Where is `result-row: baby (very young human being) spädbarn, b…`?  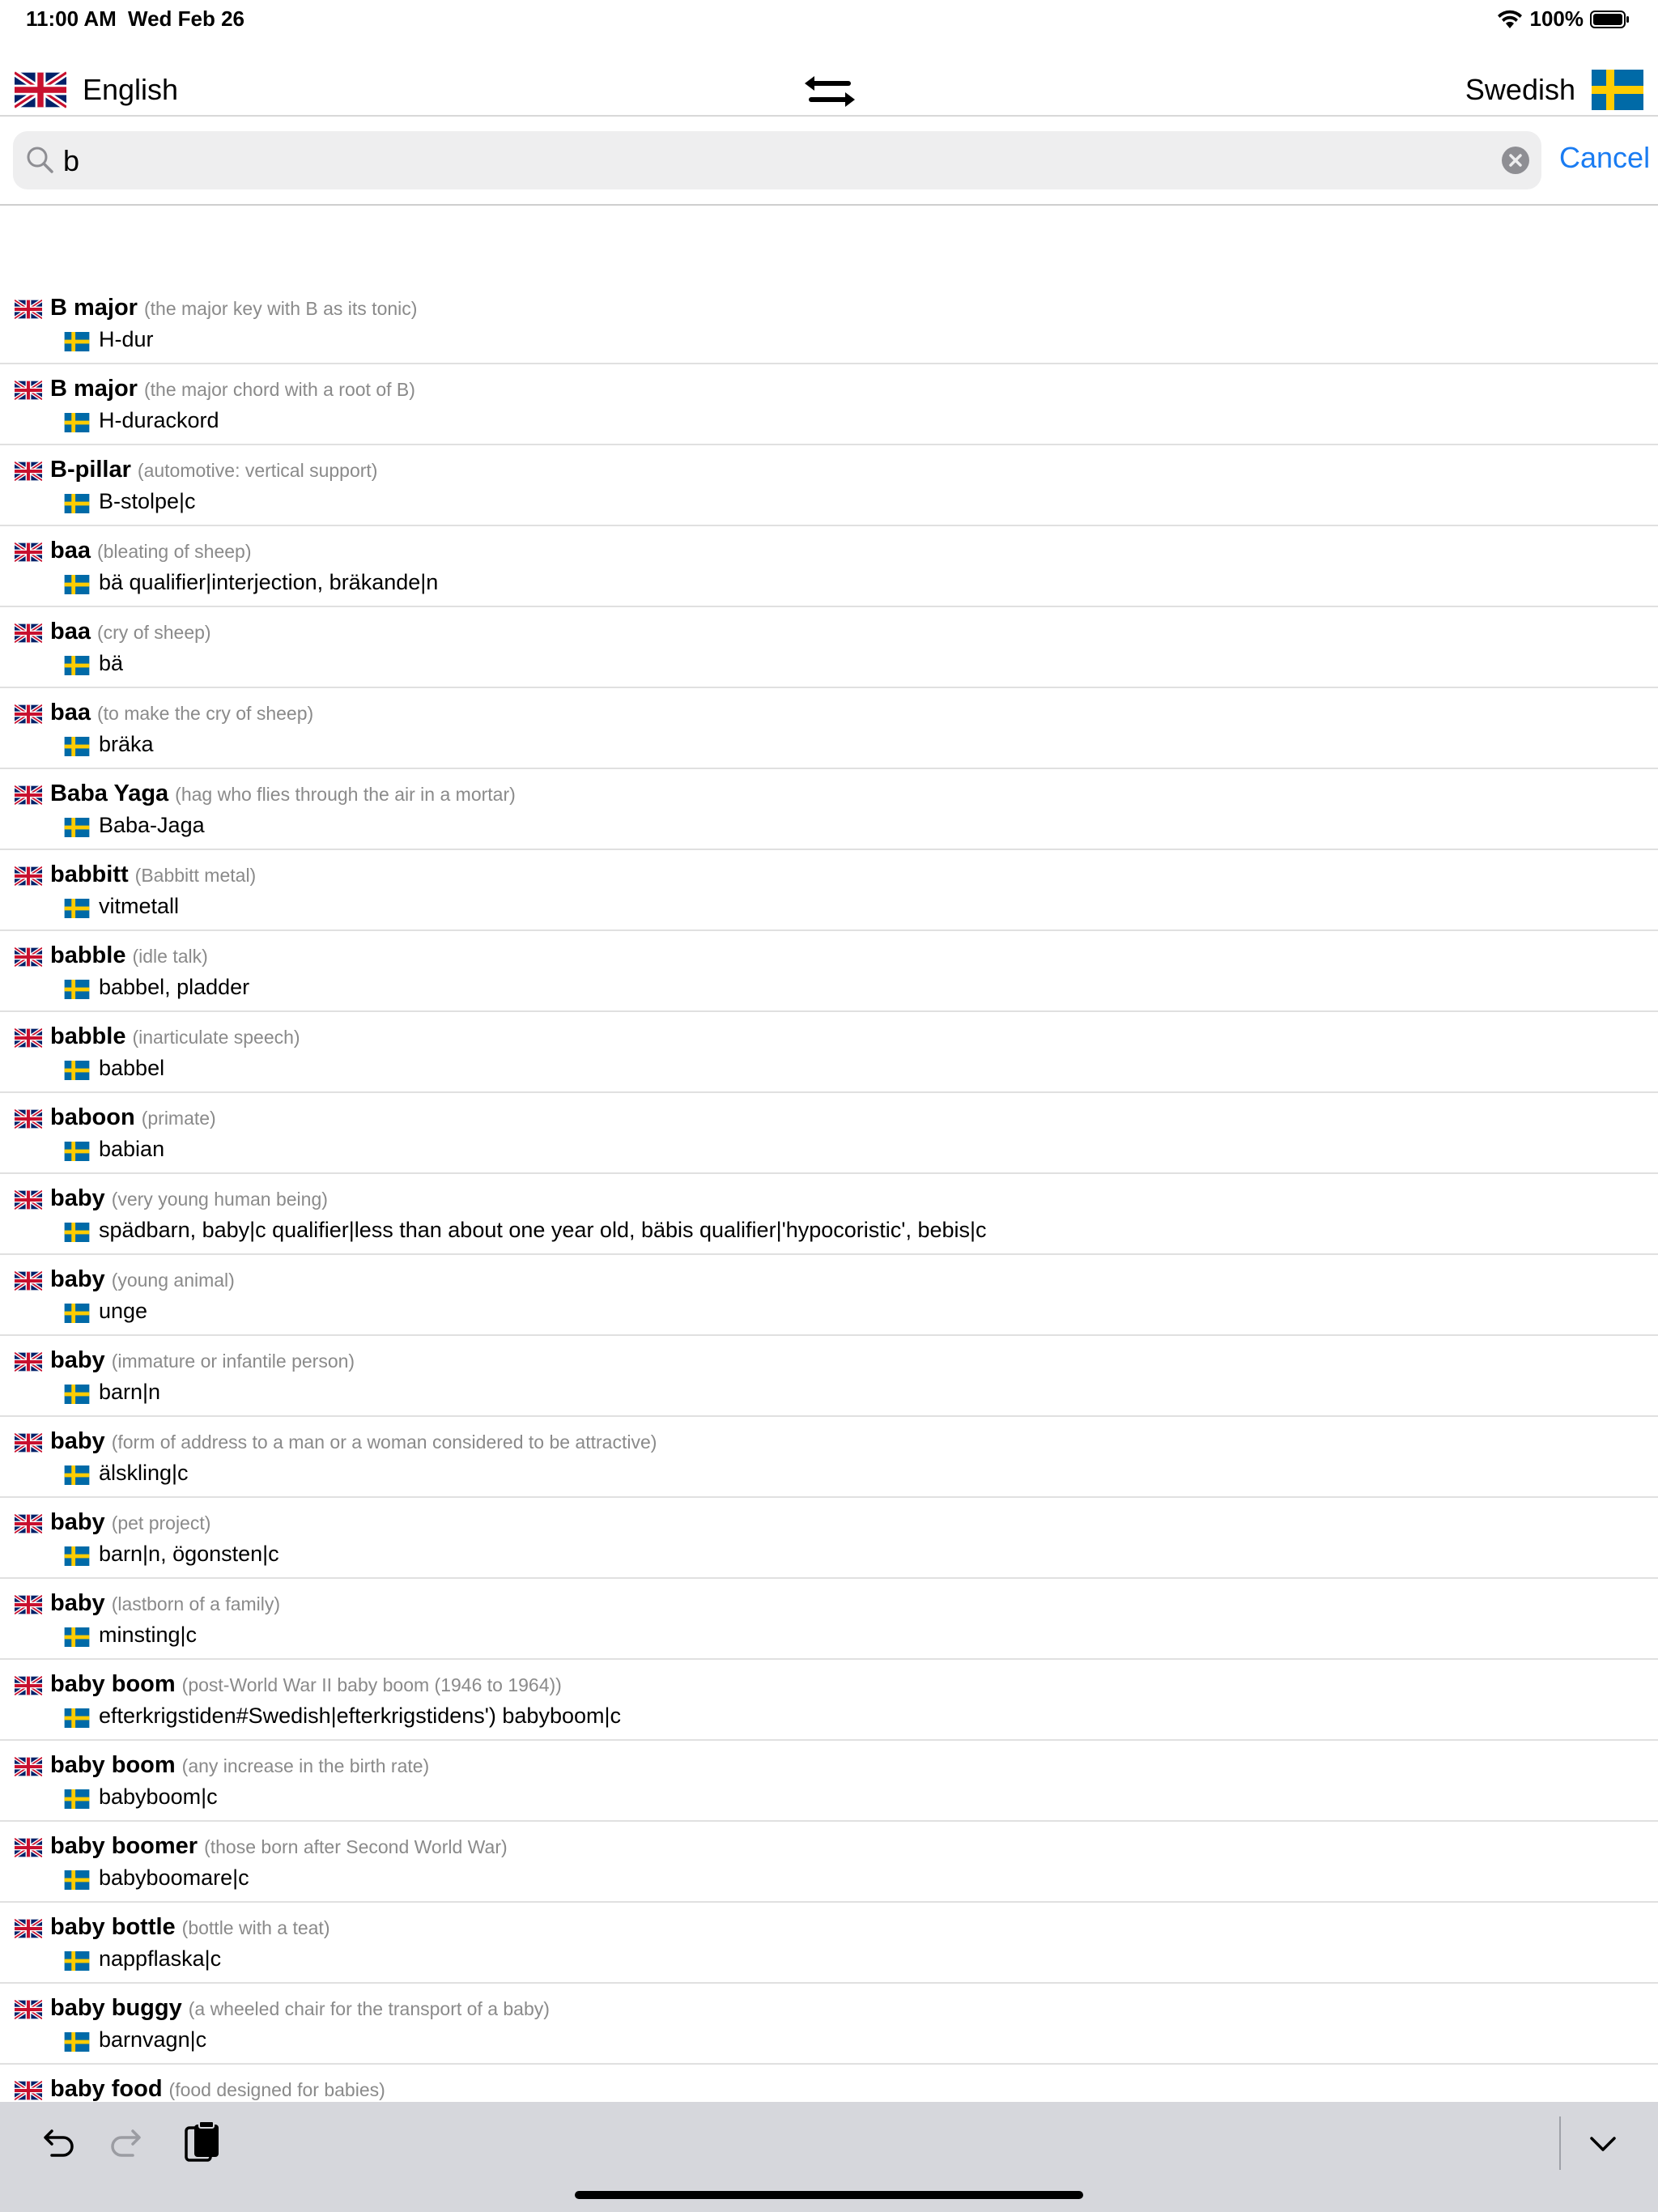
result-row: baby (very young human being) spädbarn, b… is located at coordinates (829, 1214).